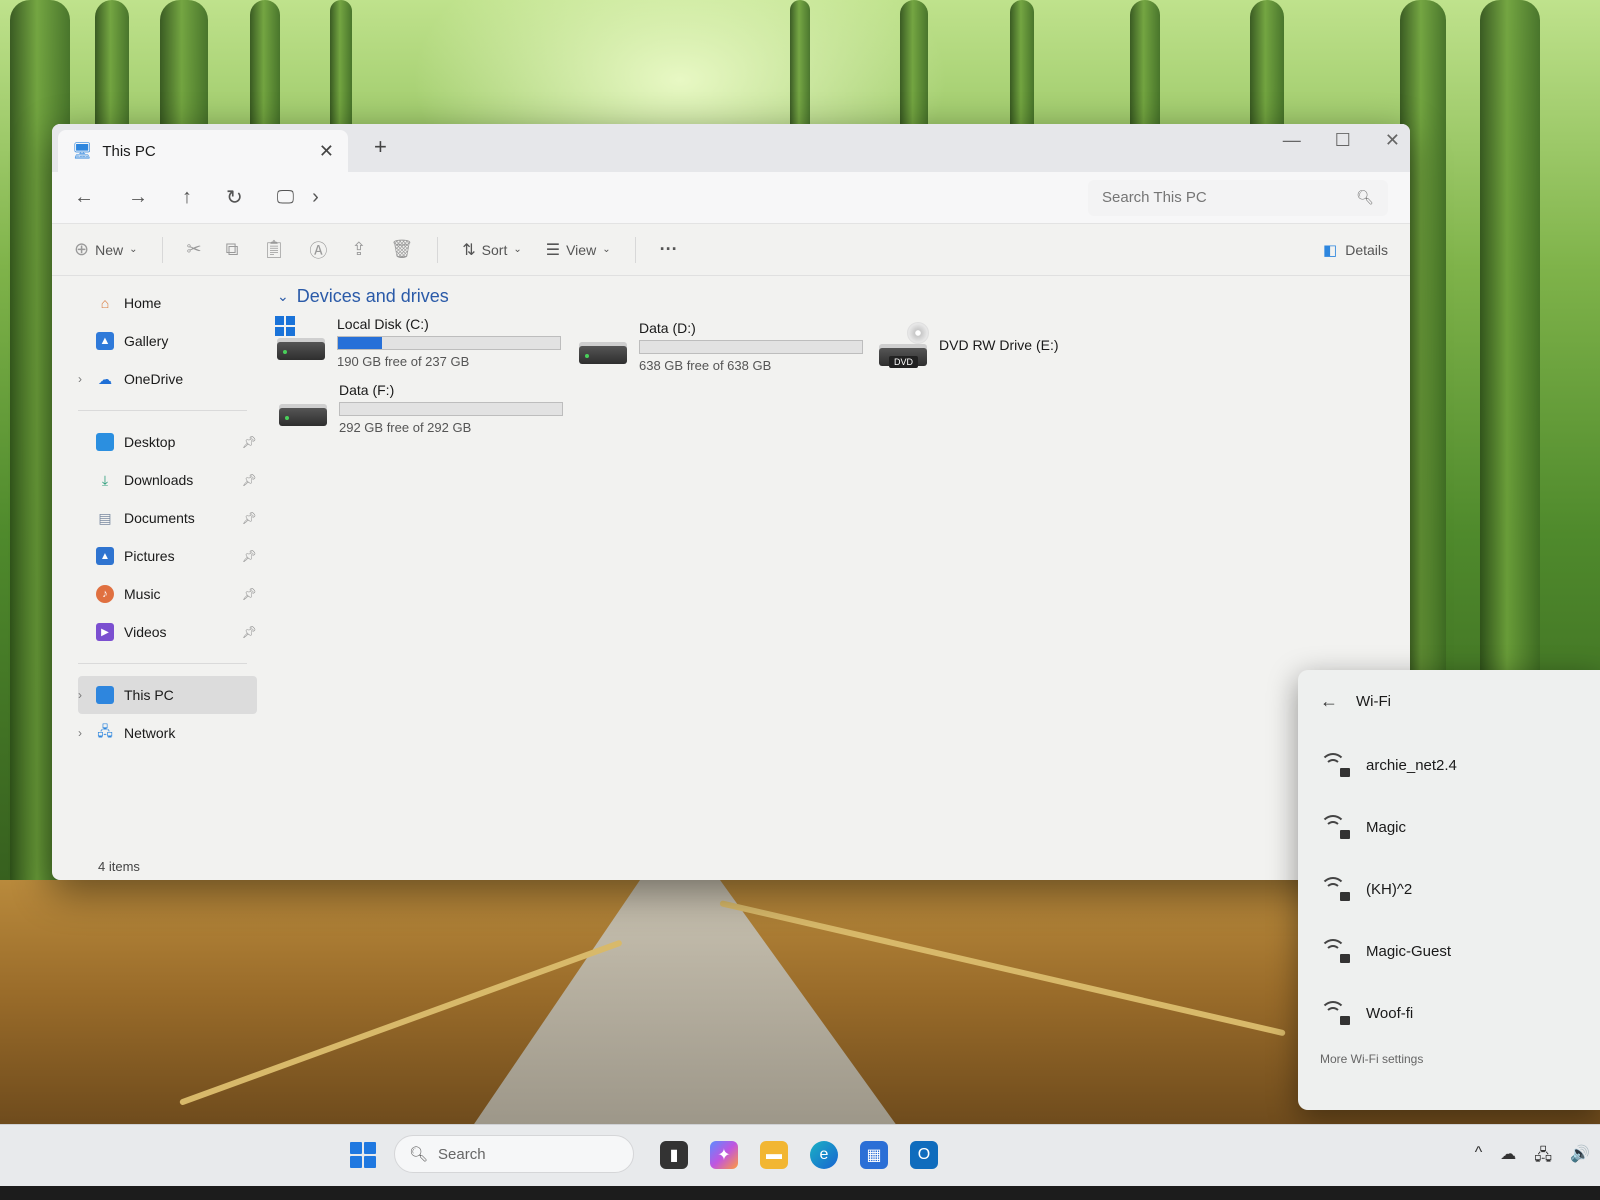 The height and width of the screenshot is (1200, 1600). I want to click on sidebar-item-videos: ▶ Videos 📌︎, so click(167, 632).